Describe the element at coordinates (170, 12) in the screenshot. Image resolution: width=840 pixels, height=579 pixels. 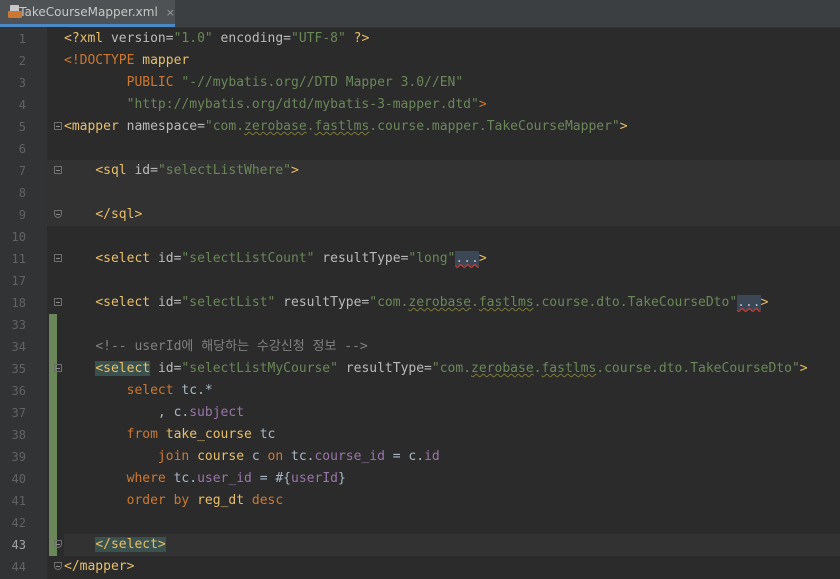
I see `close-icon: ×` at that location.